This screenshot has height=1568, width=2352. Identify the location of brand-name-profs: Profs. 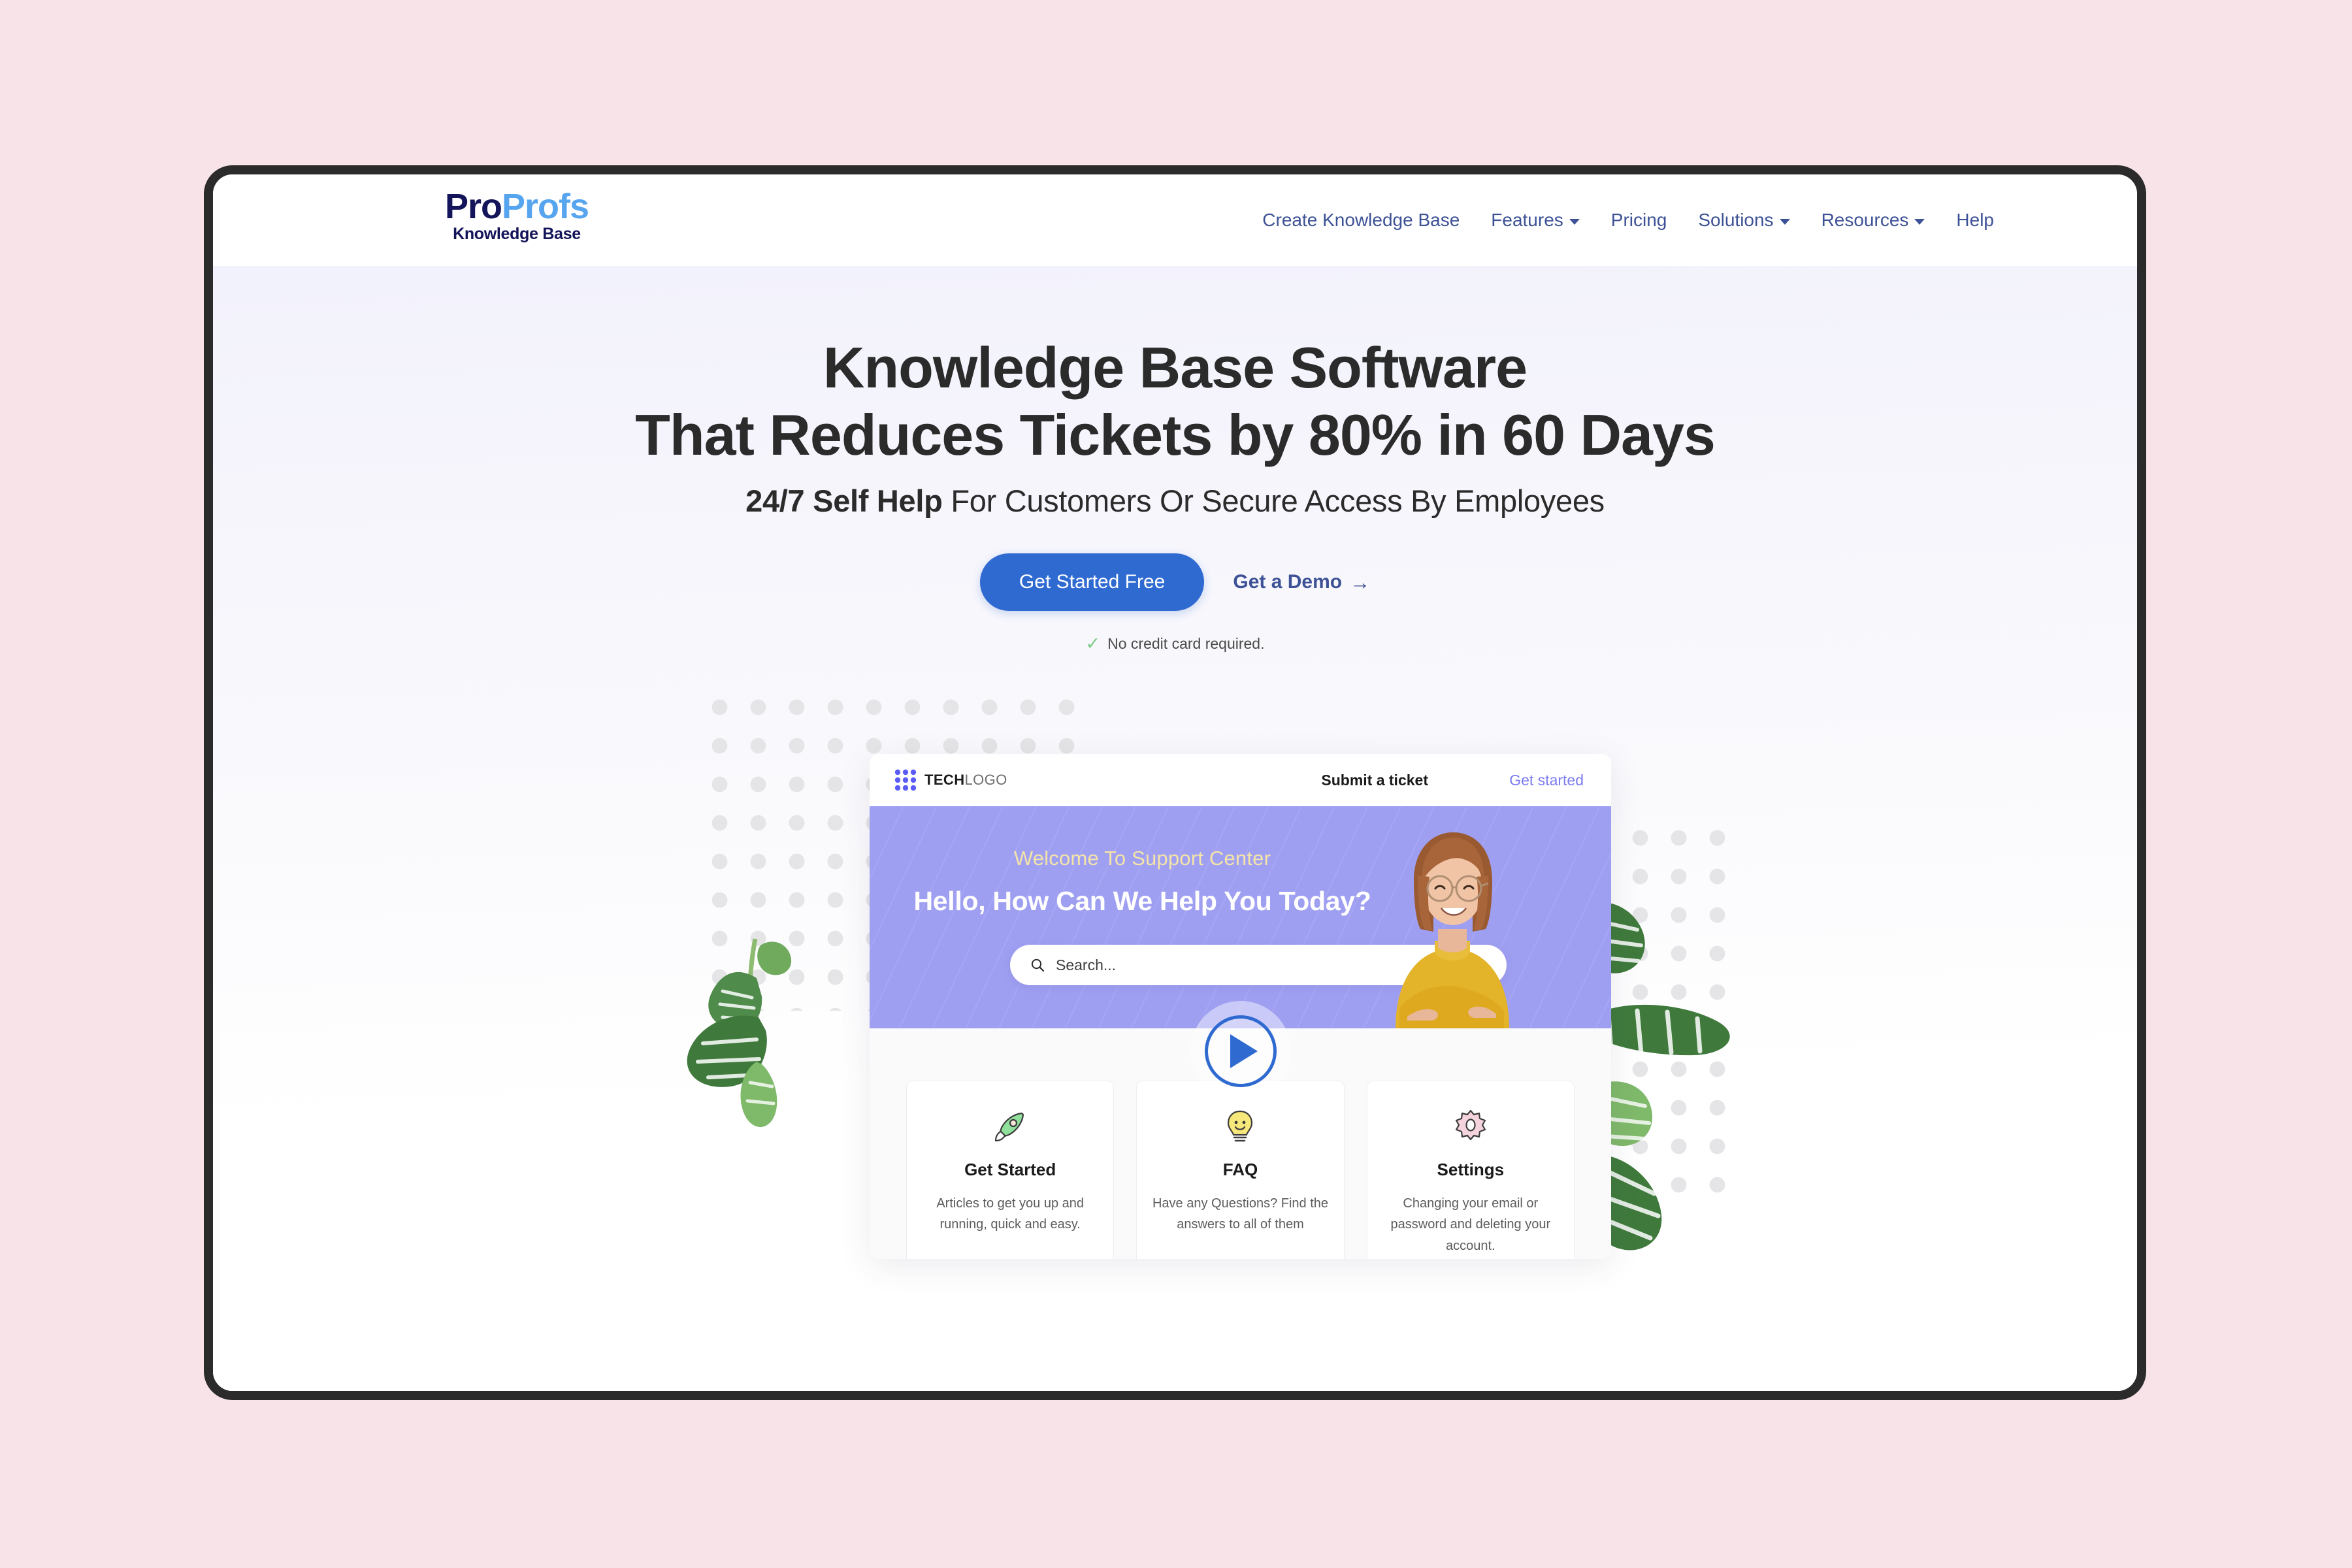
(545, 206).